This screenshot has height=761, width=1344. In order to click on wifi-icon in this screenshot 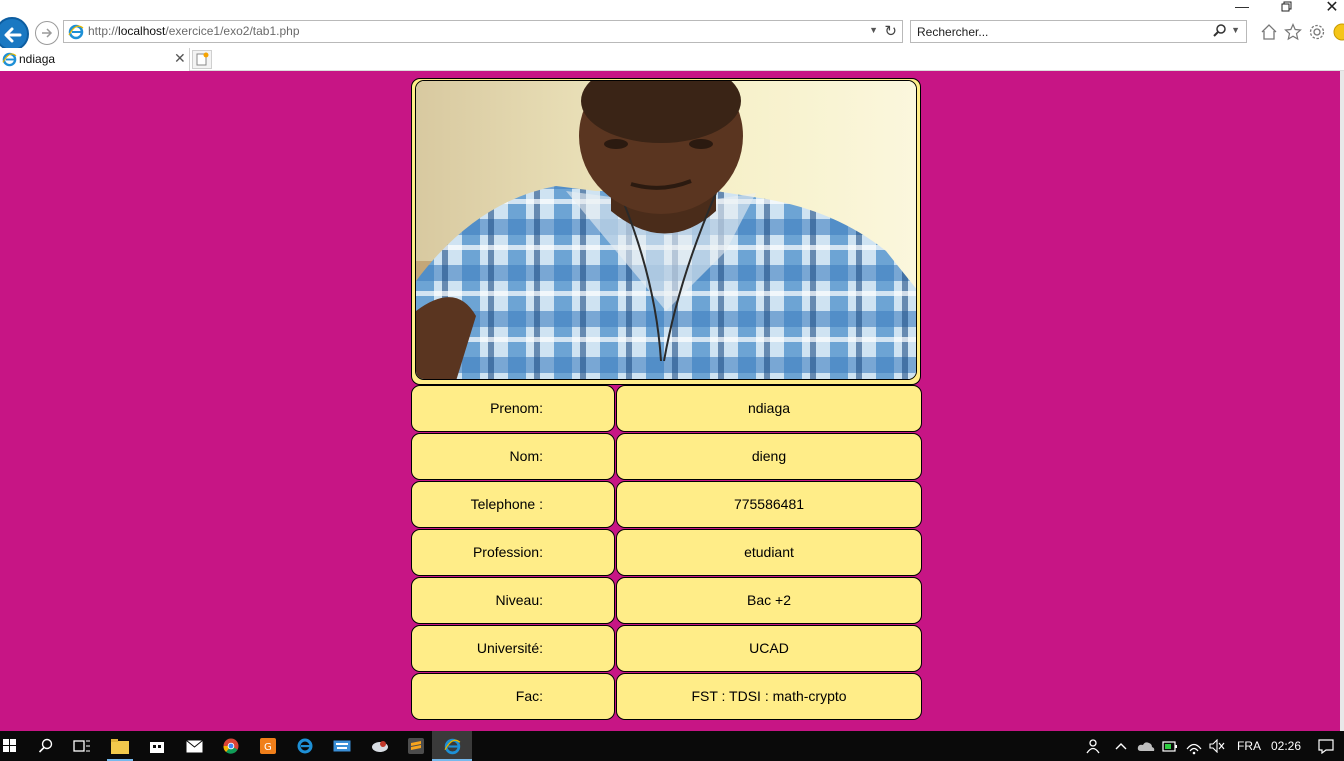, I will do `click(1194, 746)`.